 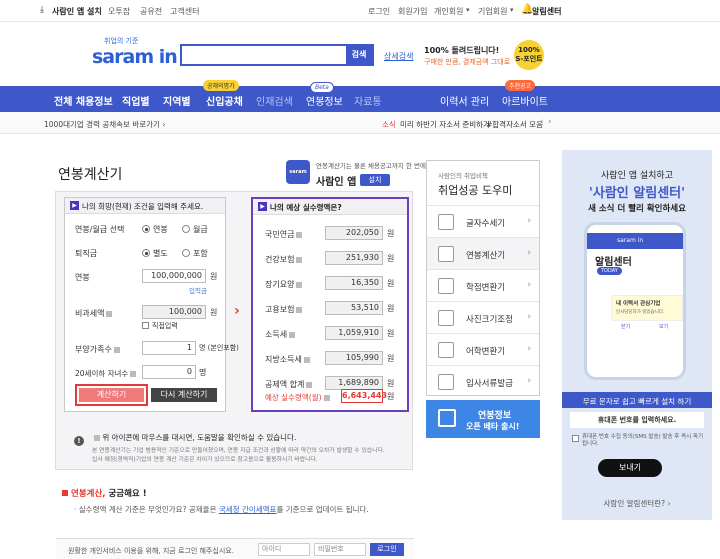 What do you see at coordinates (177, 100) in the screenshot?
I see `nav-by-region: 지역별` at bounding box center [177, 100].